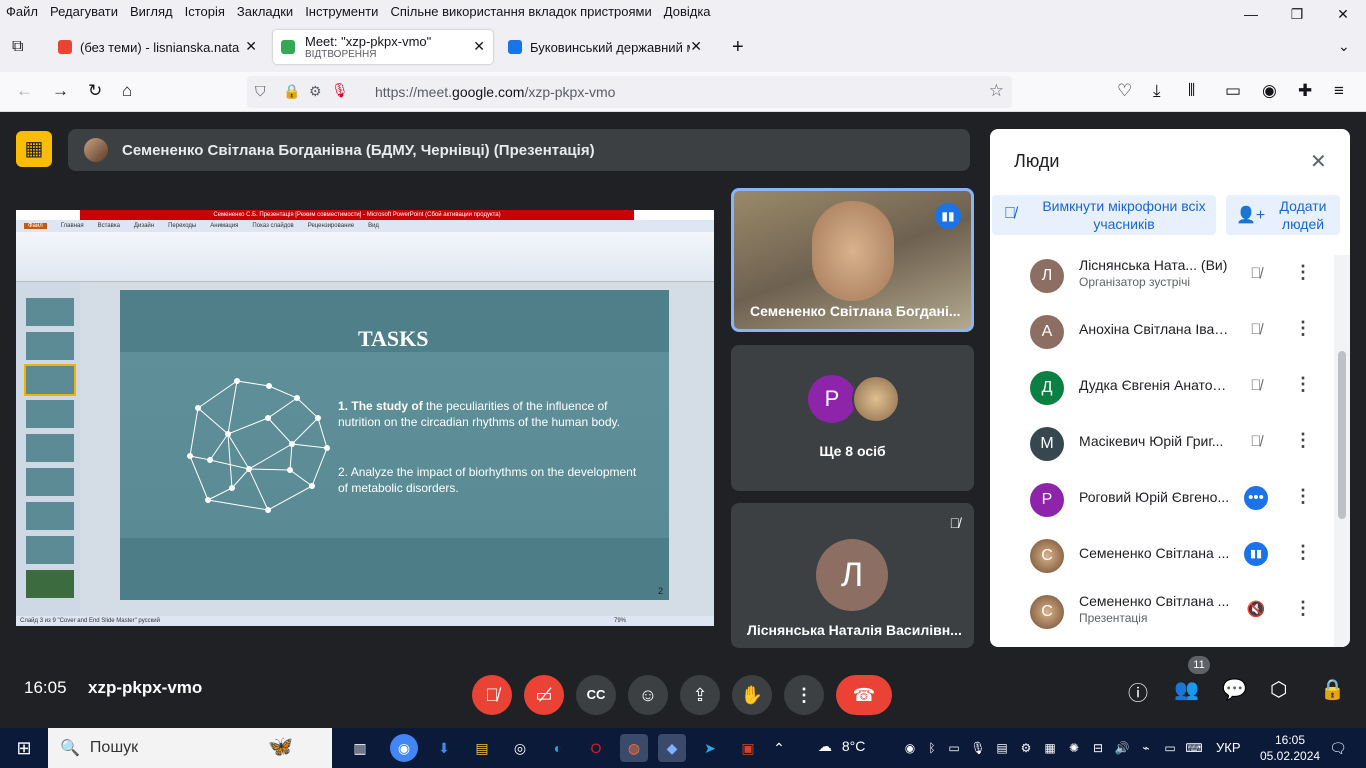 Image resolution: width=1366 pixels, height=768 pixels. What do you see at coordinates (520, 748) in the screenshot?
I see `media-icon: ◎` at bounding box center [520, 748].